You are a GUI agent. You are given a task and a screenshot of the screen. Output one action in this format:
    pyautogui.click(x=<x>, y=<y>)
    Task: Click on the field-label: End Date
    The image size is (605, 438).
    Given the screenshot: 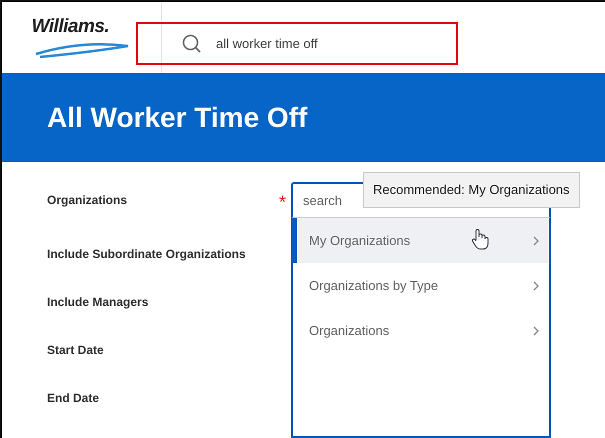 What is the action you would take?
    pyautogui.click(x=73, y=398)
    